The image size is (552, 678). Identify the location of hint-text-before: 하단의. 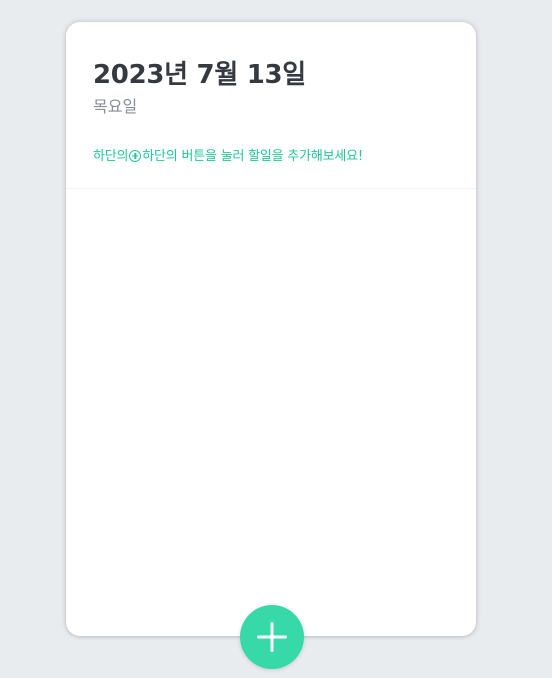
(111, 156).